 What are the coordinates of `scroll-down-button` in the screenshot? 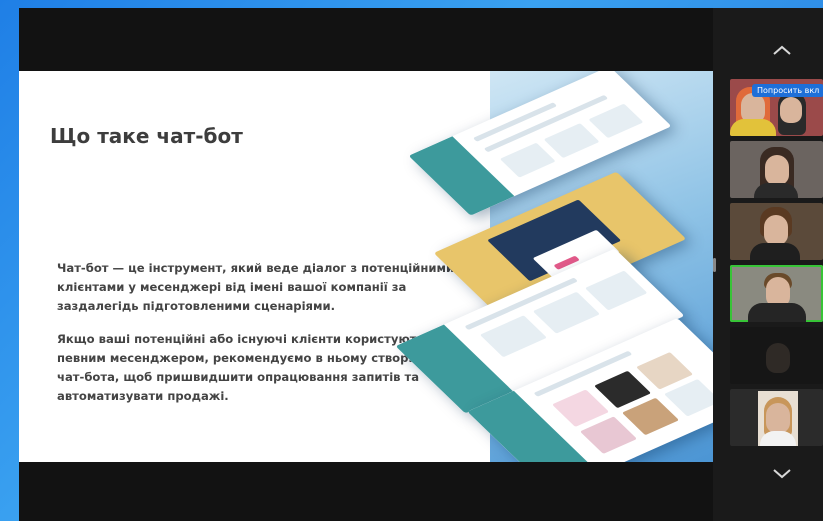 It's located at (782, 474).